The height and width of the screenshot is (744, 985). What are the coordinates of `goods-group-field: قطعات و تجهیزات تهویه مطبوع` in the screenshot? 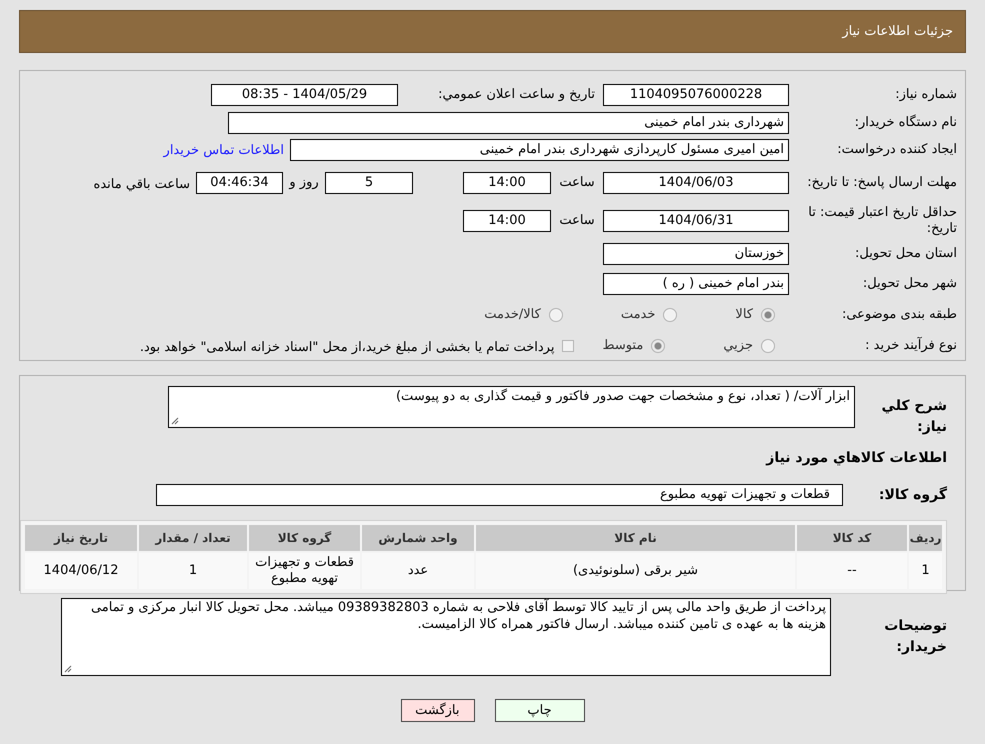 It's located at (499, 495).